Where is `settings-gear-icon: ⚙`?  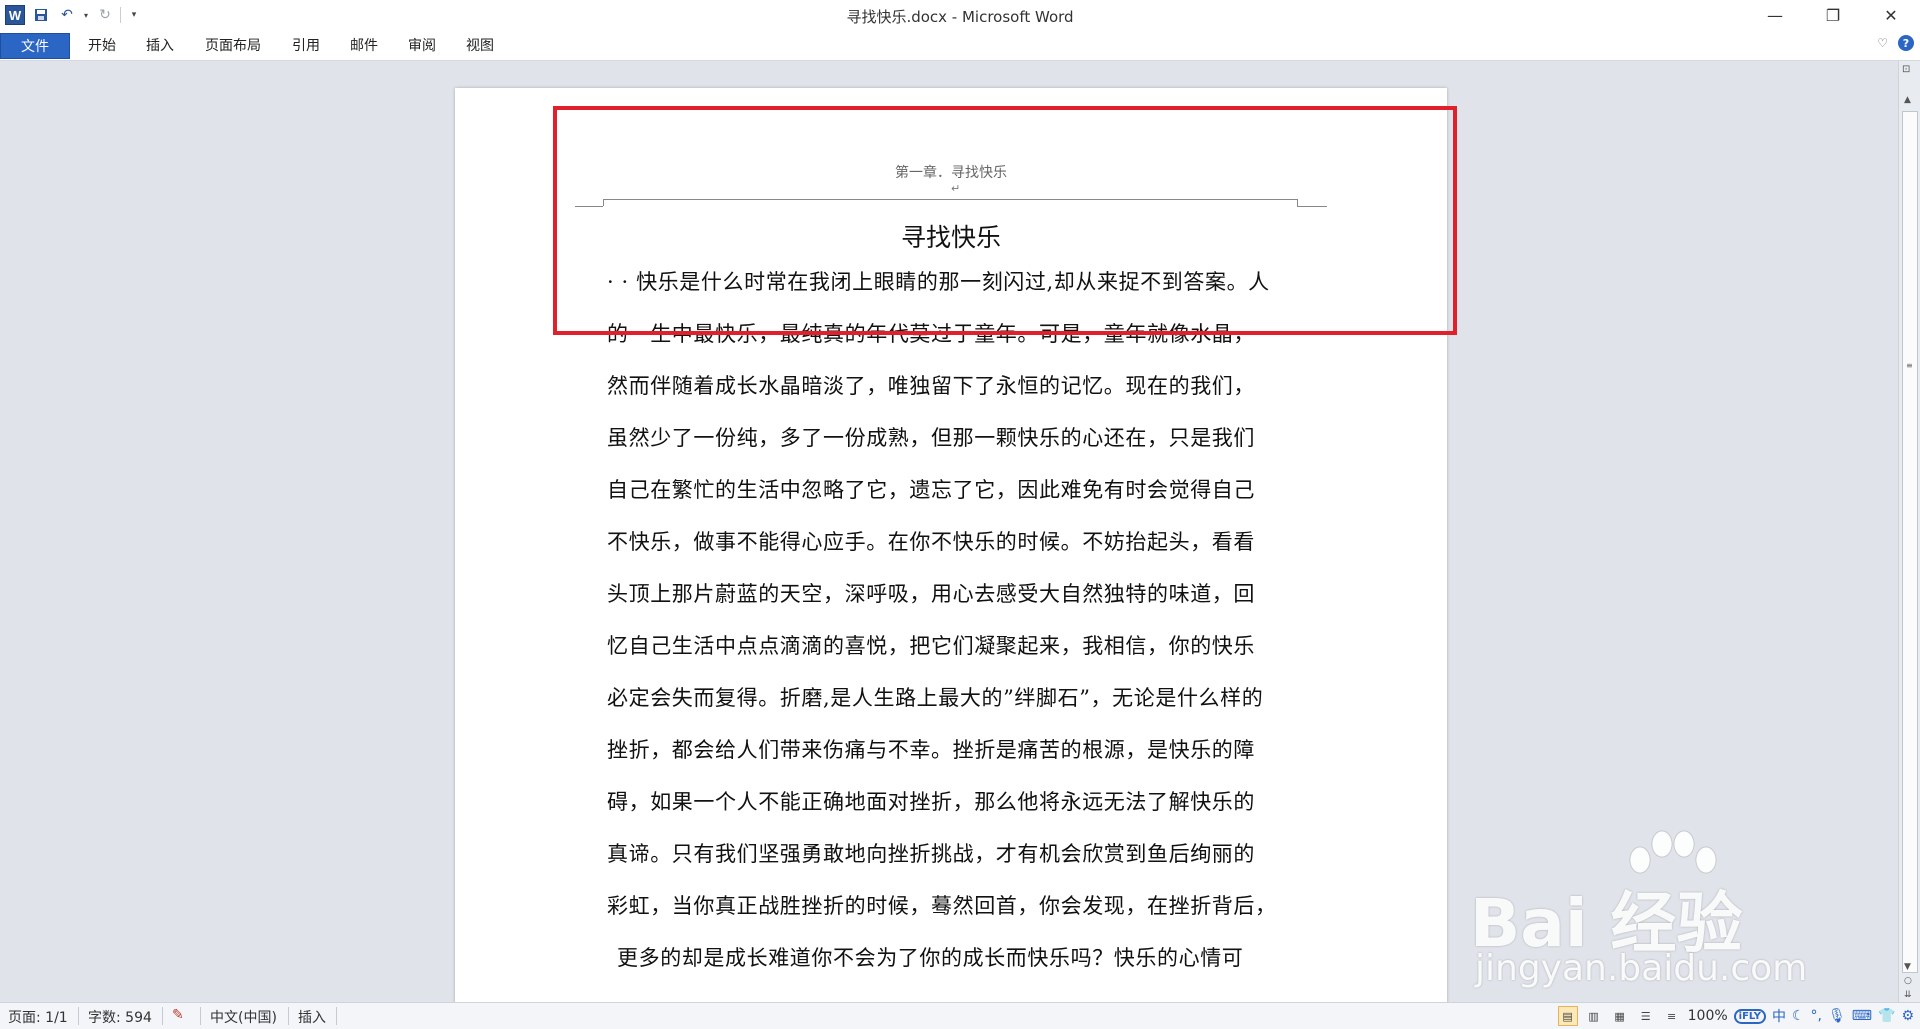
settings-gear-icon: ⚙ is located at coordinates (1907, 1016).